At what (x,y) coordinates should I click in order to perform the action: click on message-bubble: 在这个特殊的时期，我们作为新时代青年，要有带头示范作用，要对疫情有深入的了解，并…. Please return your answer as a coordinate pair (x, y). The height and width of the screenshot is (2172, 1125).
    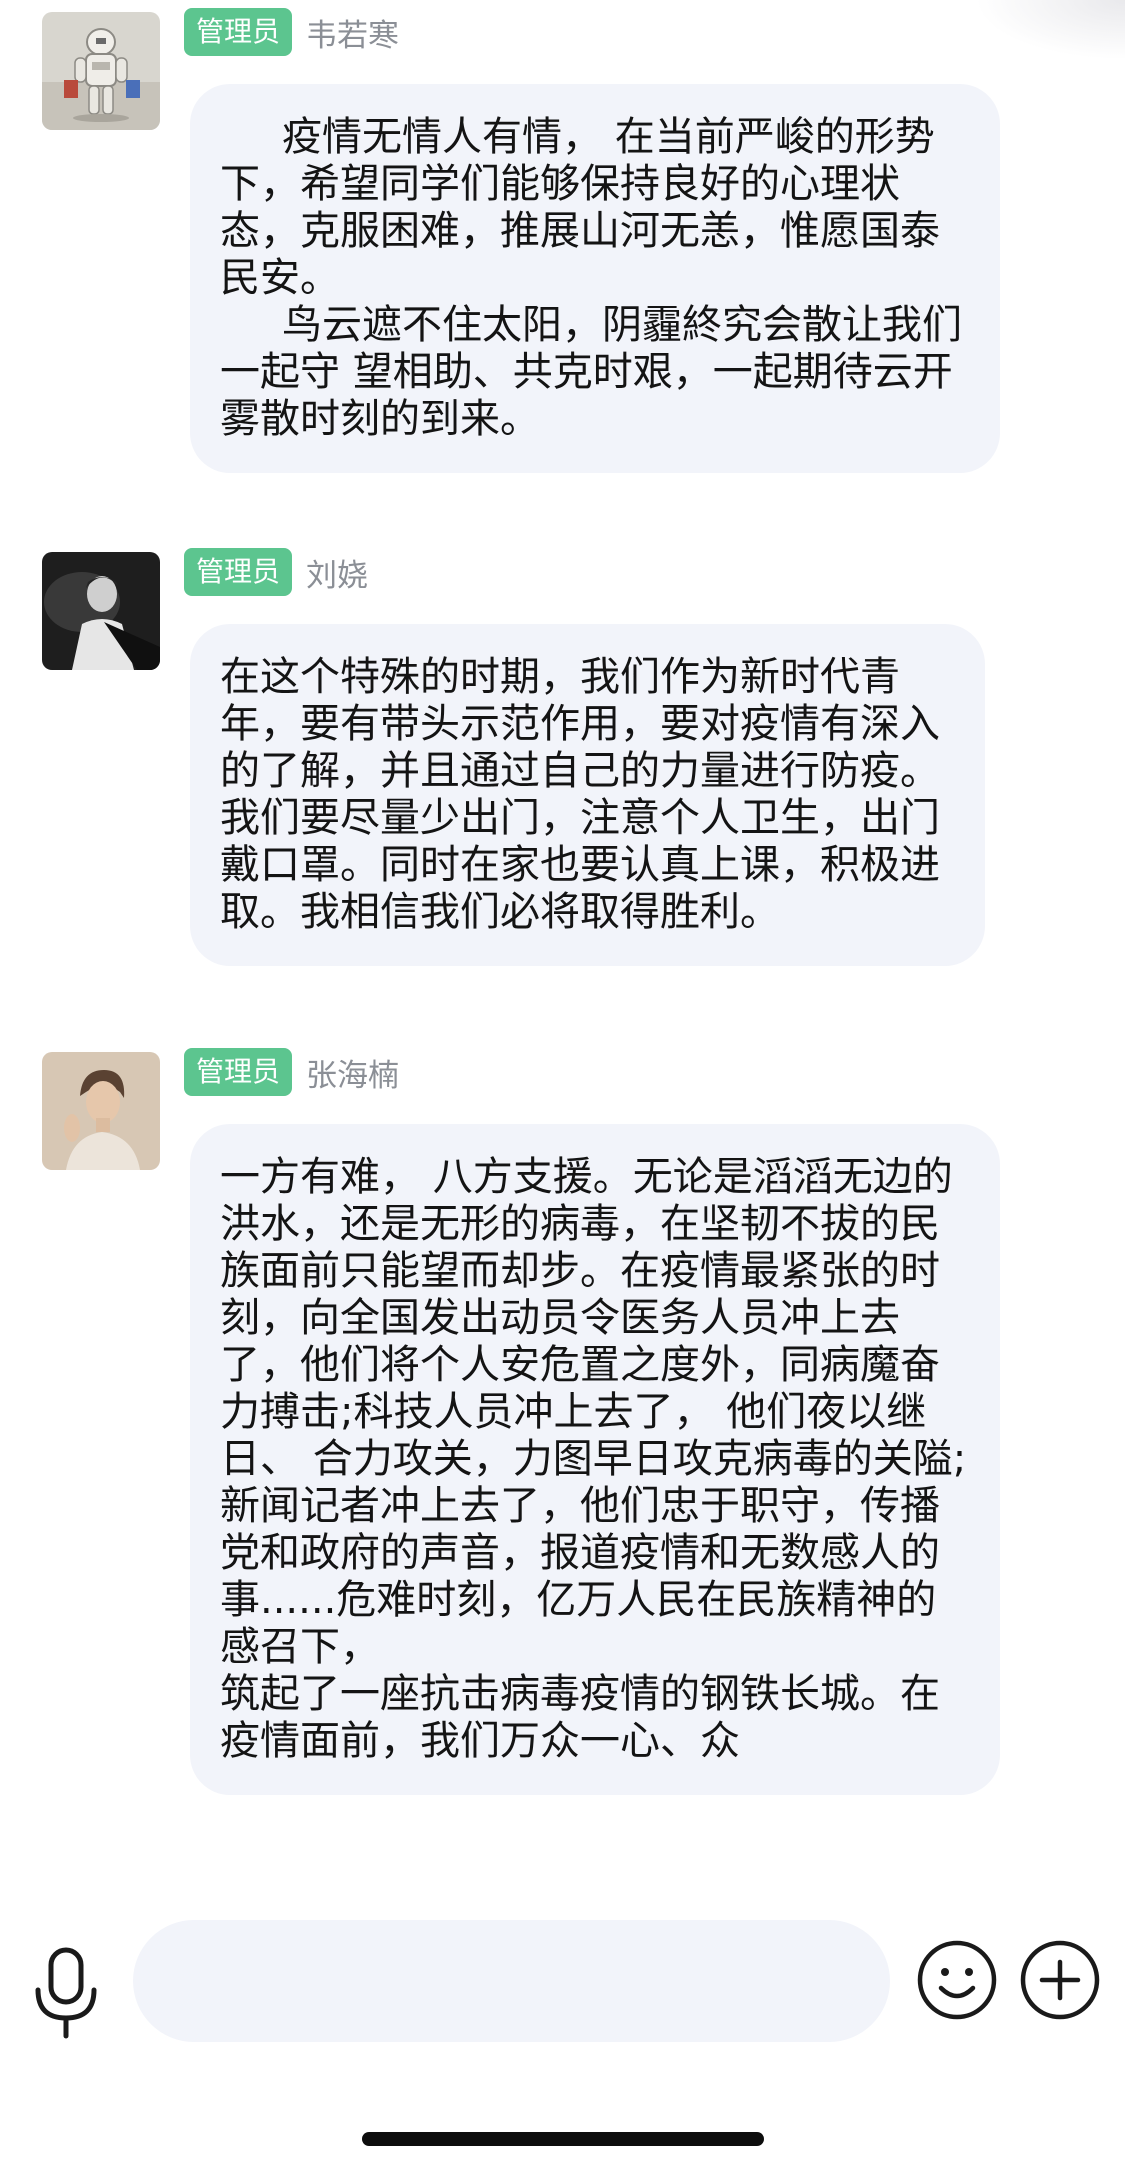
    Looking at the image, I should click on (587, 795).